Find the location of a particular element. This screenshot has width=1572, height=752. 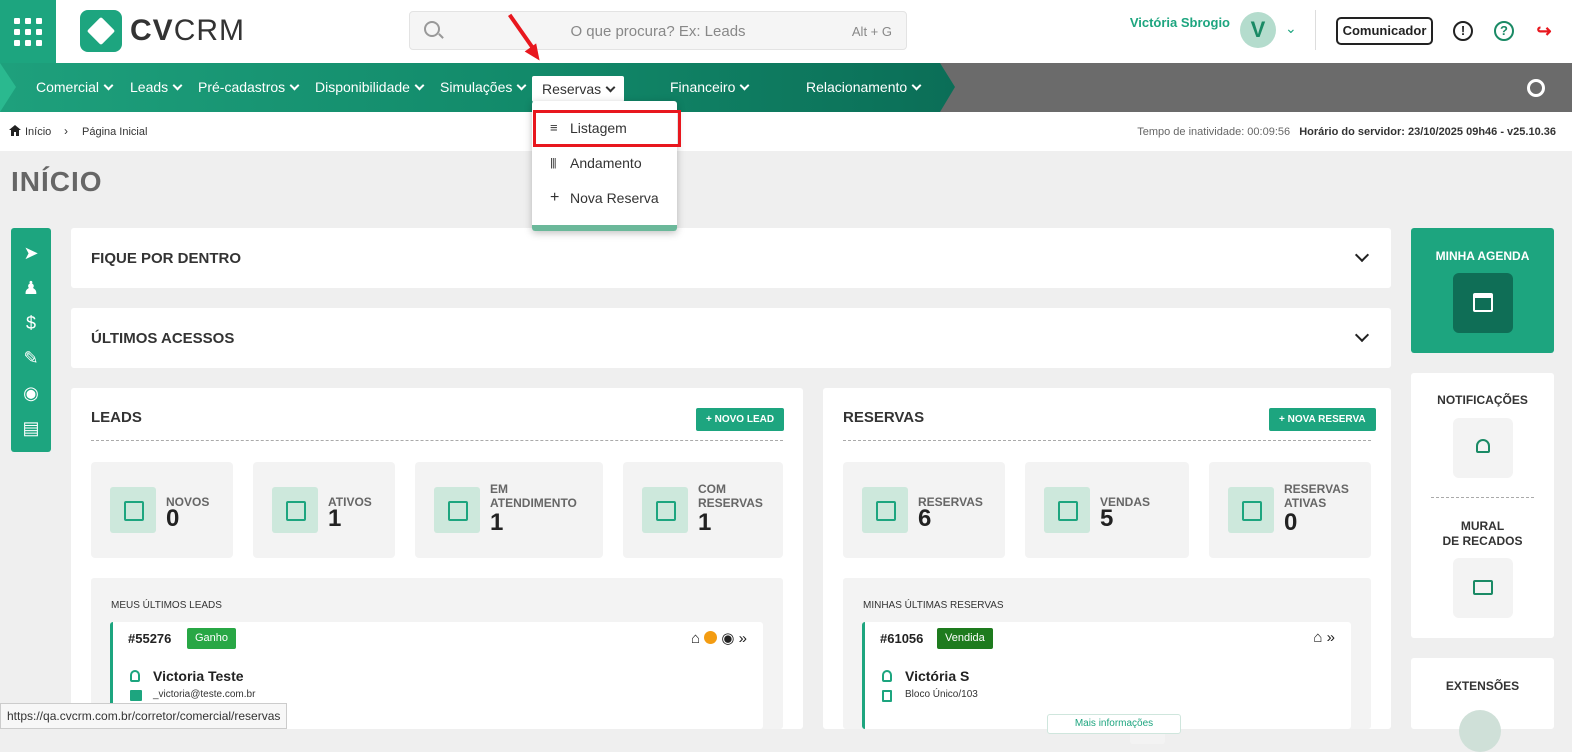

menu-simulacoes: Simulações is located at coordinates (483, 87).